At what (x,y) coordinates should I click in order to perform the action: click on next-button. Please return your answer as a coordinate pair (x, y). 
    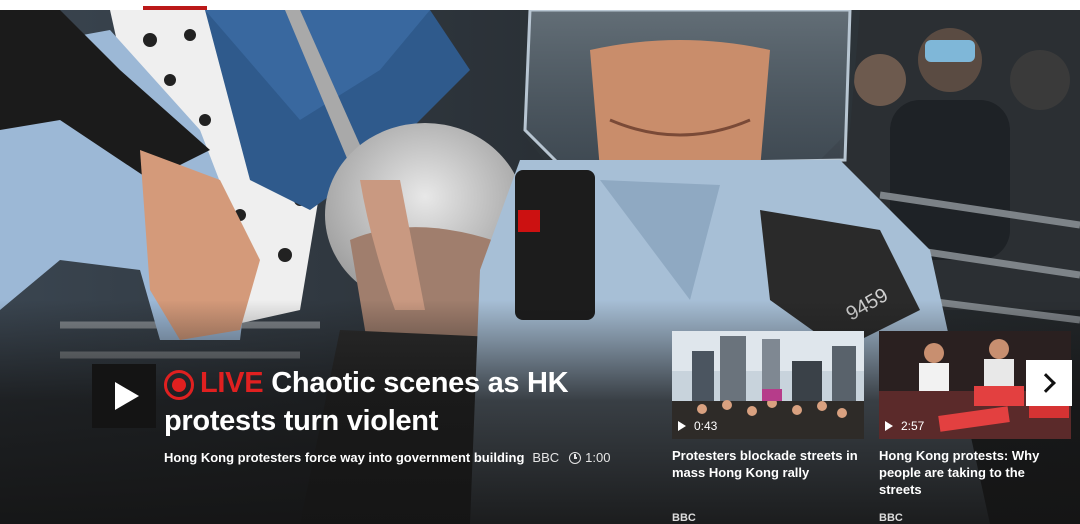
    Looking at the image, I should click on (1049, 383).